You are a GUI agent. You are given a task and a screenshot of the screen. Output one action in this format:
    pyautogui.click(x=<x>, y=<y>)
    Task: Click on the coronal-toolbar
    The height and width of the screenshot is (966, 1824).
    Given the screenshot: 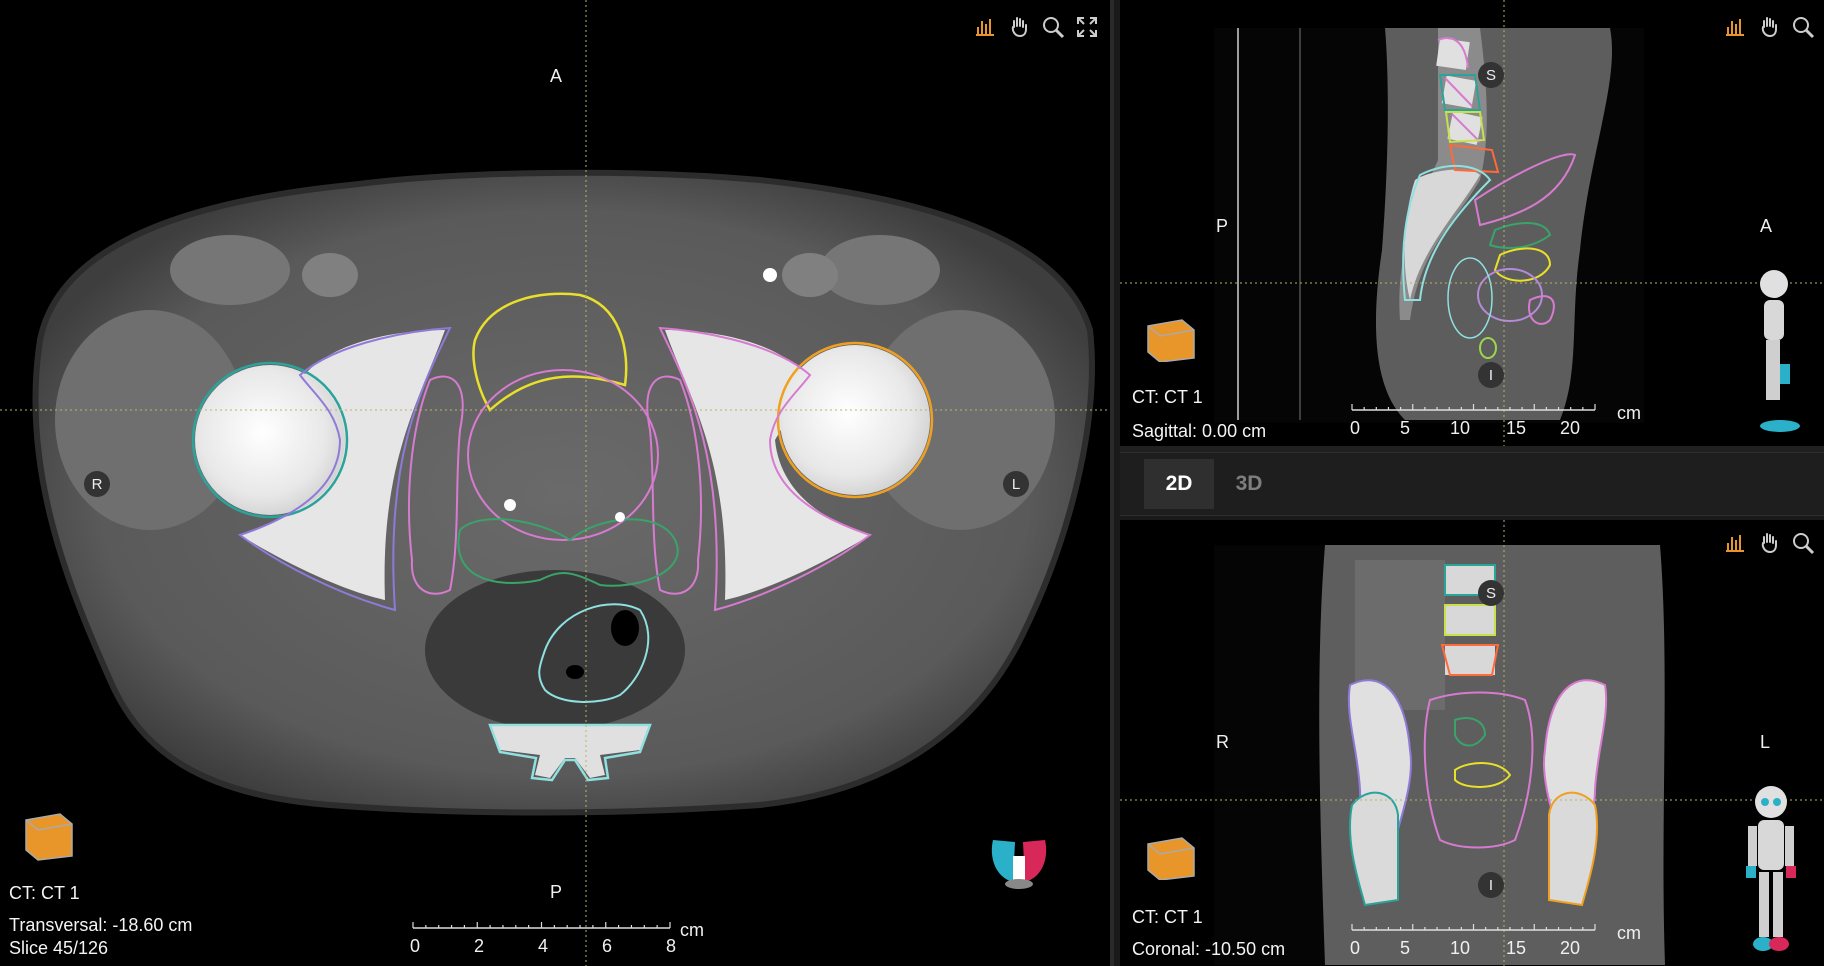 What is the action you would take?
    pyautogui.click(x=1769, y=543)
    